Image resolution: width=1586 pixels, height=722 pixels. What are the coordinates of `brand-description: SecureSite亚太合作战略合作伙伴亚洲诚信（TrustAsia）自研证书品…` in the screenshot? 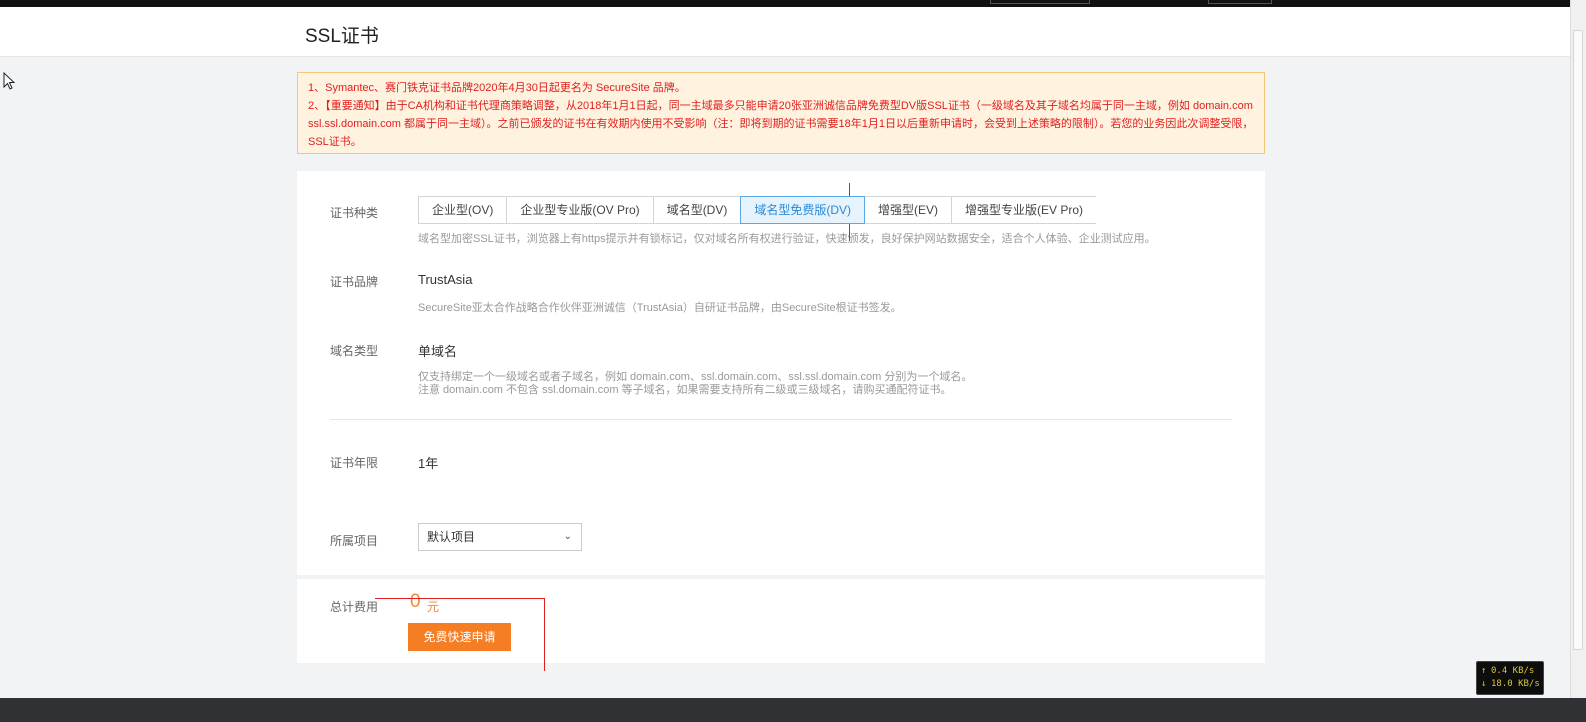 It's located at (660, 308).